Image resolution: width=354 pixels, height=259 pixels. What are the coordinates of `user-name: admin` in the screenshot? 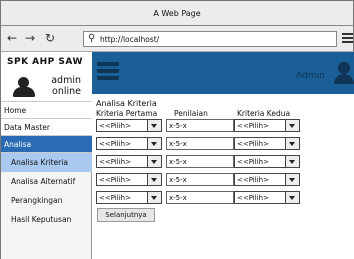 It's located at (66, 80).